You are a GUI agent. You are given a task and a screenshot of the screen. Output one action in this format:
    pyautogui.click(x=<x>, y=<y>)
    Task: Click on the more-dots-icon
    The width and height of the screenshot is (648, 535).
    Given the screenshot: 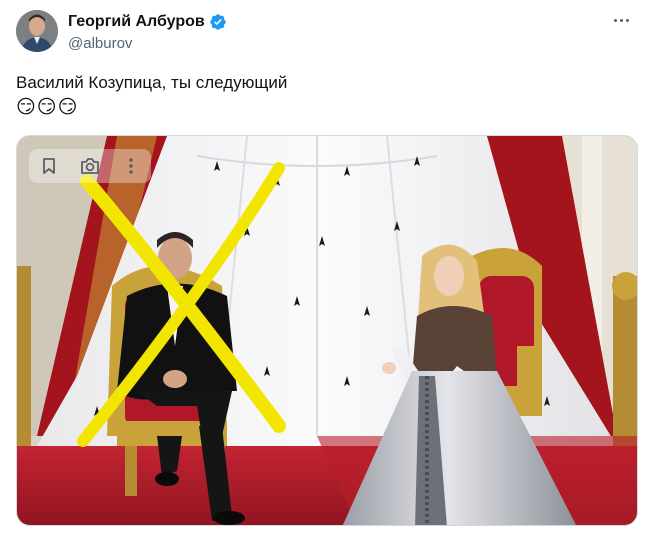 What is the action you would take?
    pyautogui.click(x=621, y=20)
    